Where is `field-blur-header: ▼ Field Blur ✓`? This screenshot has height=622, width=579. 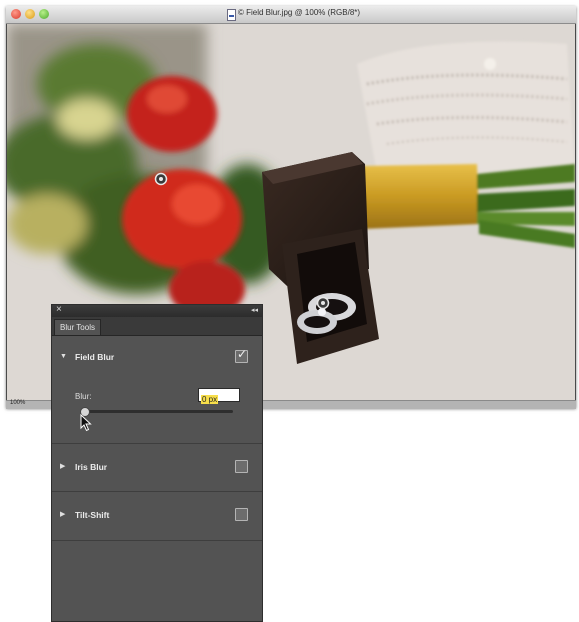
field-blur-header: ▼ Field Blur ✓ is located at coordinates (157, 355).